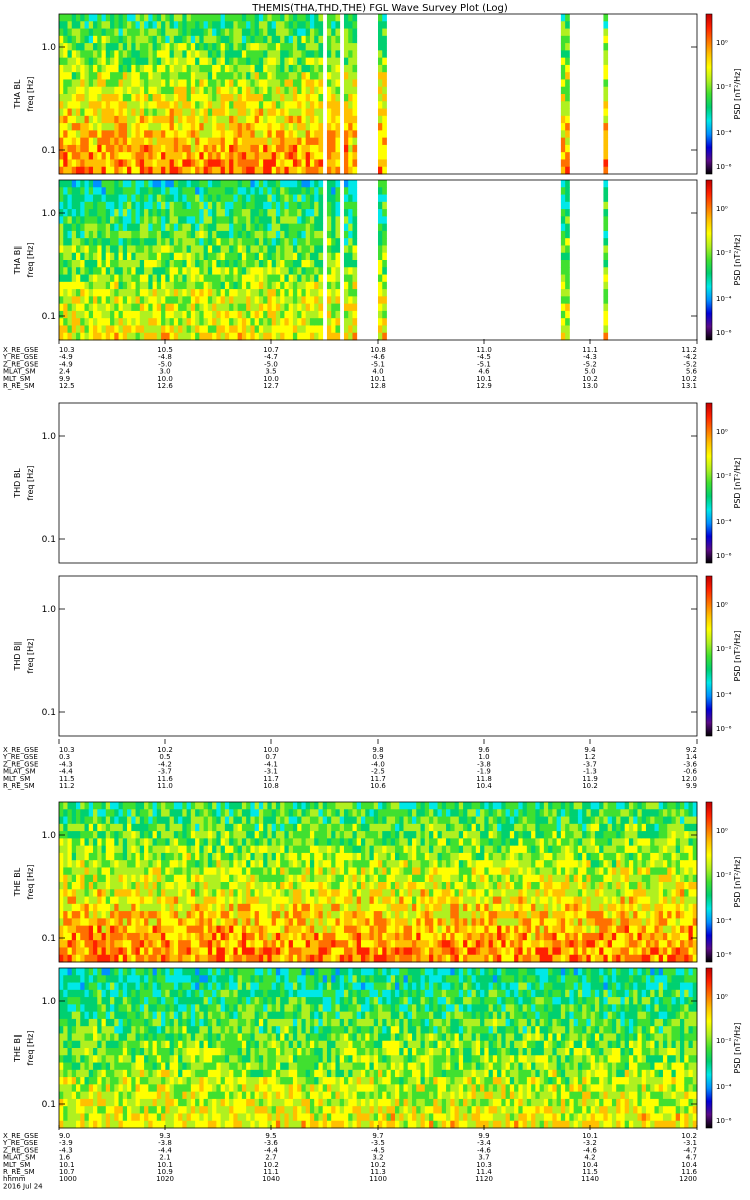  I want to click on y-axis-probe-label: THD BL, so click(17, 483).